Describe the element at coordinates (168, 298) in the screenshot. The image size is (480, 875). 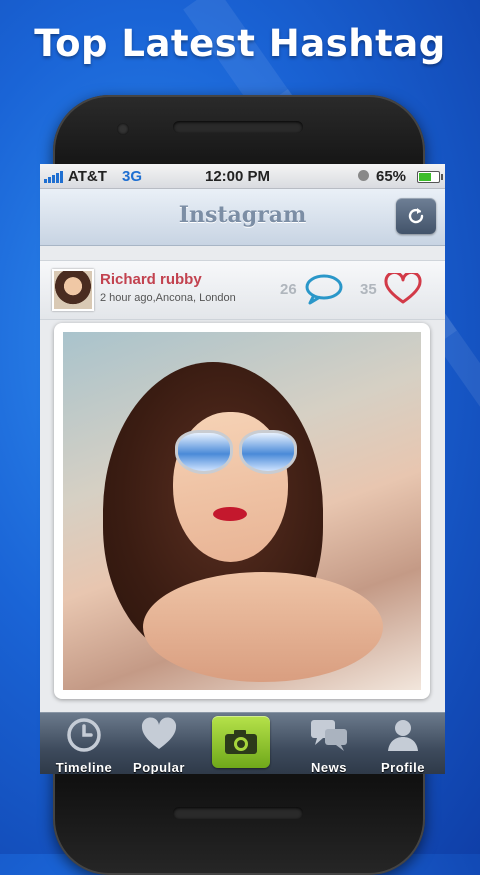
I see `post-meta: 2 hour ago,Ancona, London` at that location.